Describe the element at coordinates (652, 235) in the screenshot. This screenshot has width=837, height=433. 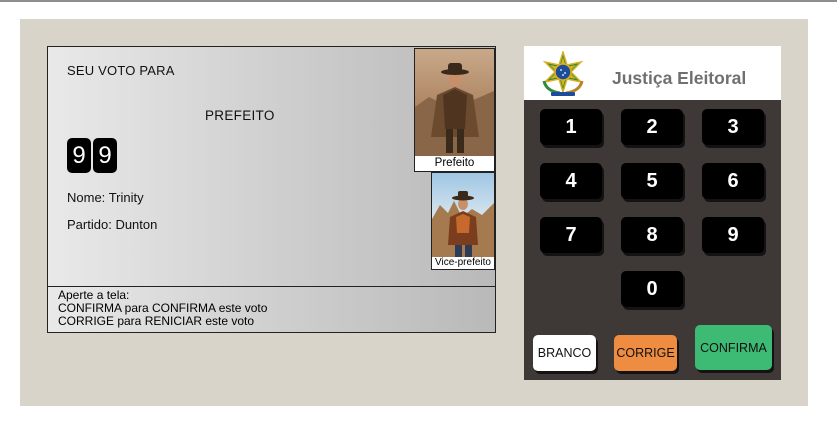
I see `key-8: 8` at that location.